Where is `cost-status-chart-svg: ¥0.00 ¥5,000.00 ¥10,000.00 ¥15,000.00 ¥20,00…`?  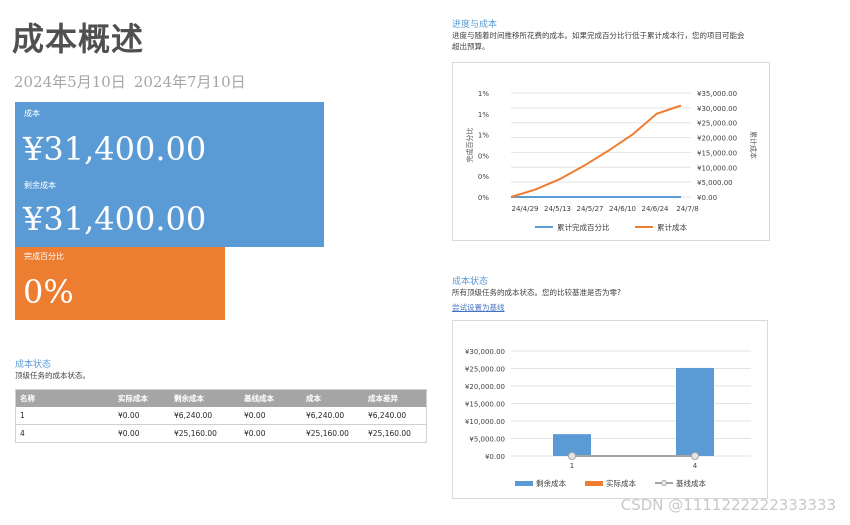 cost-status-chart-svg: ¥0.00 ¥5,000.00 ¥10,000.00 ¥15,000.00 ¥20,00… is located at coordinates (608, 418).